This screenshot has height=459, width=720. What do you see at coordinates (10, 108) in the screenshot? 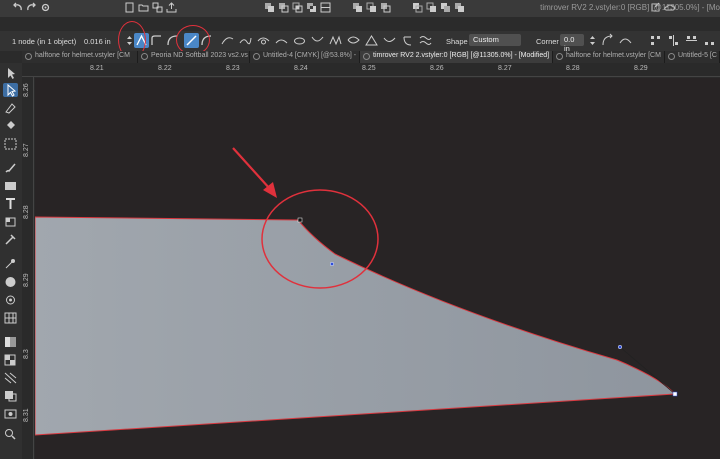
I see `pen-tool-icon` at bounding box center [10, 108].